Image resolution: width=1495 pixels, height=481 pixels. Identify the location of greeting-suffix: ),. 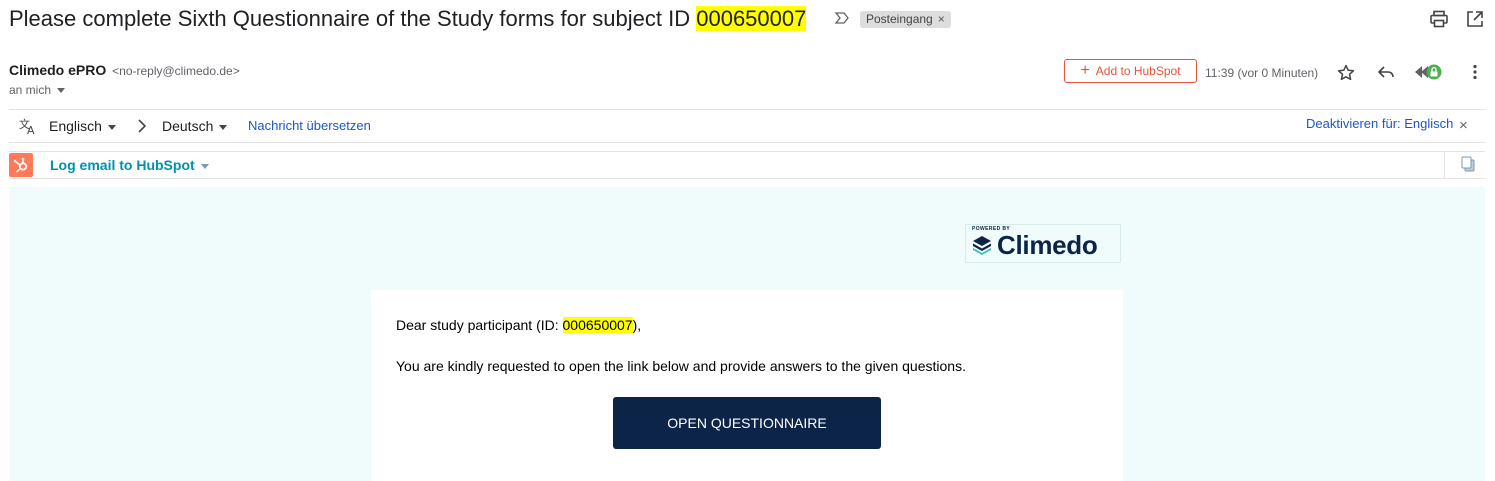
(637, 325).